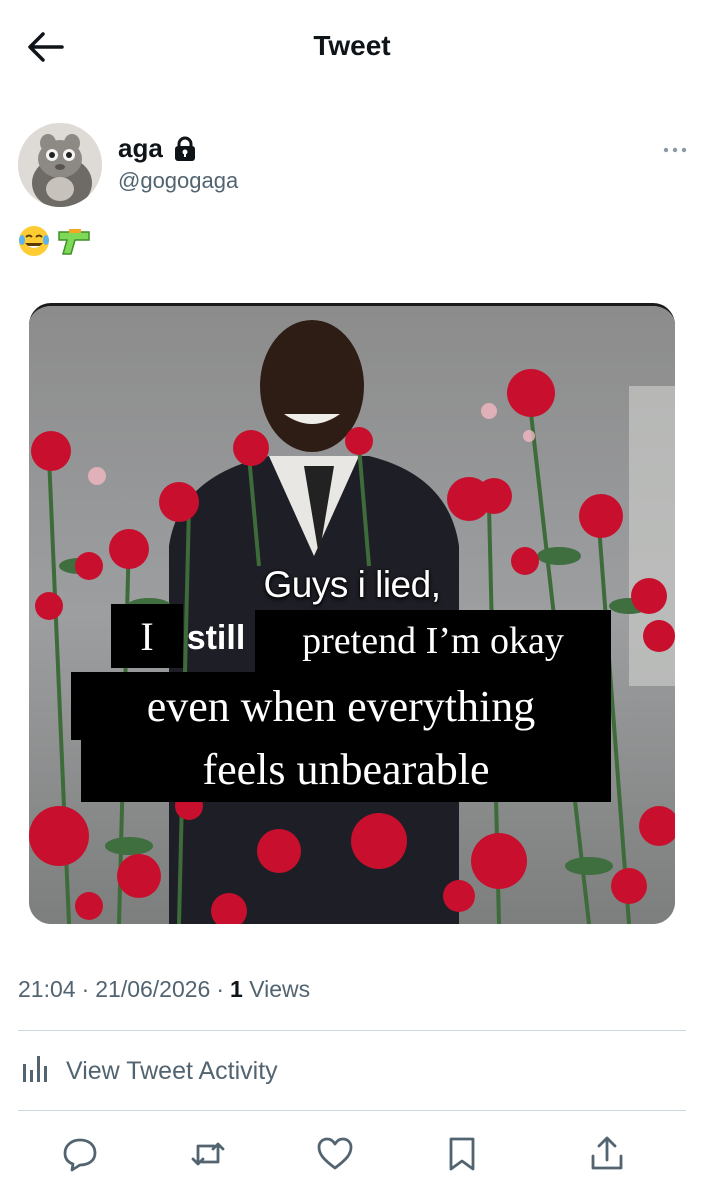 The width and height of the screenshot is (704, 1200). I want to click on like-icon, so click(335, 1154).